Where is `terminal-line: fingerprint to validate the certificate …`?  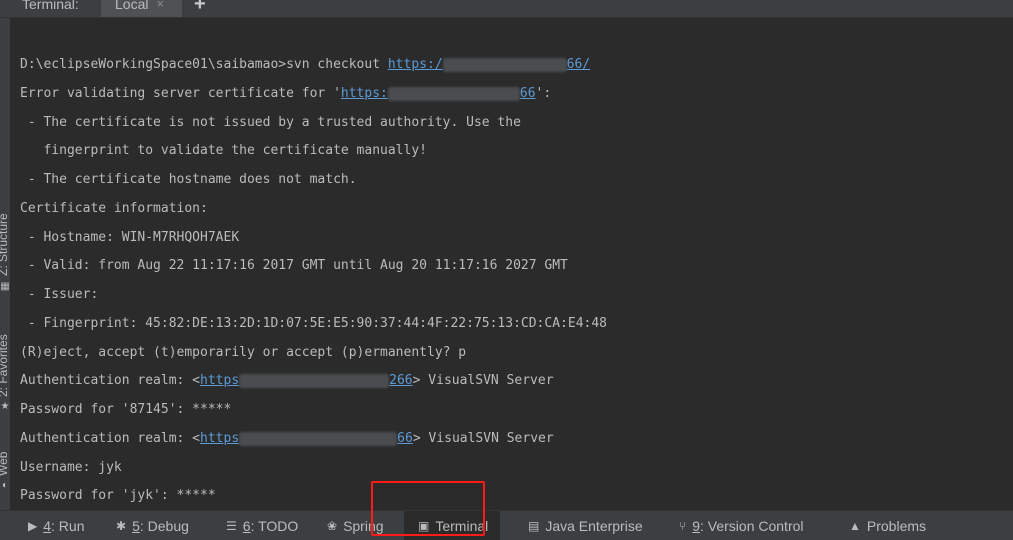 terminal-line: fingerprint to validate the certificate … is located at coordinates (223, 150).